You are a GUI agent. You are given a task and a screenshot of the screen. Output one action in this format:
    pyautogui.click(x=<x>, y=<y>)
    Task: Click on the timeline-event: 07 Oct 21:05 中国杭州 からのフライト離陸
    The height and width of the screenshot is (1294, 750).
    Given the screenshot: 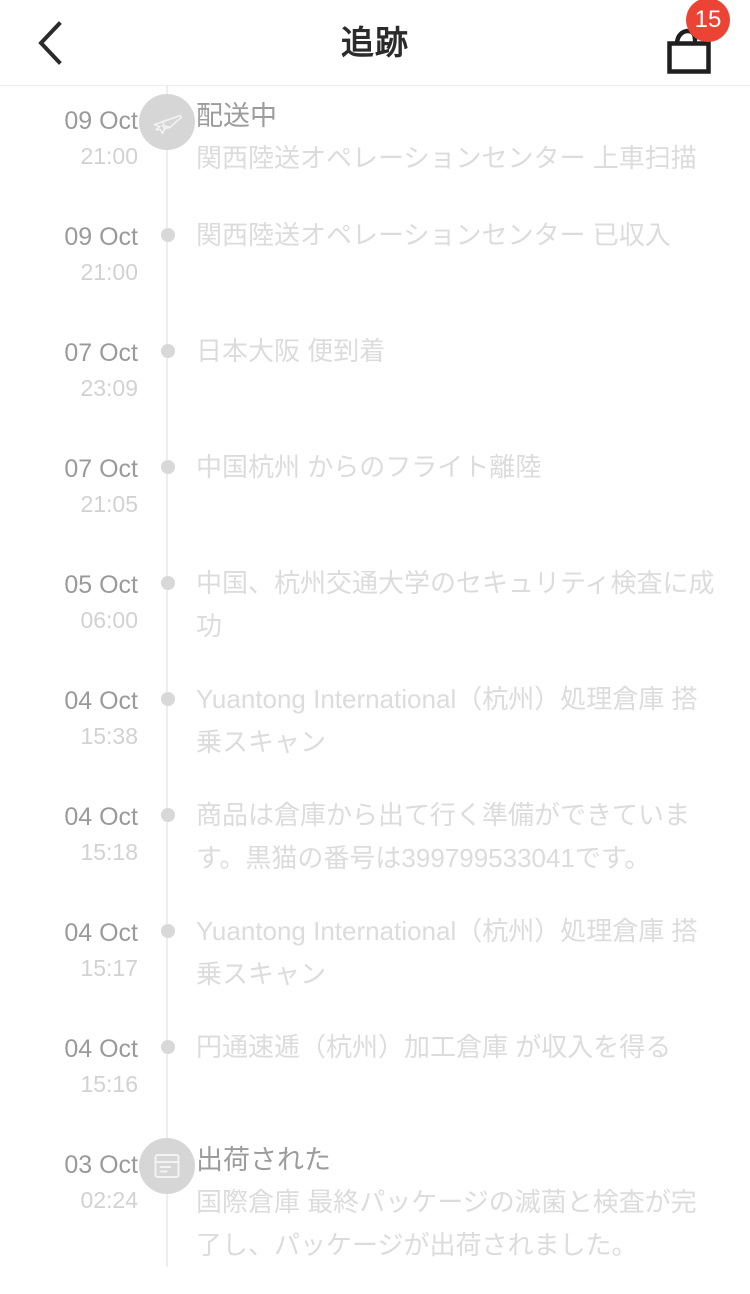 What is the action you would take?
    pyautogui.click(x=375, y=492)
    